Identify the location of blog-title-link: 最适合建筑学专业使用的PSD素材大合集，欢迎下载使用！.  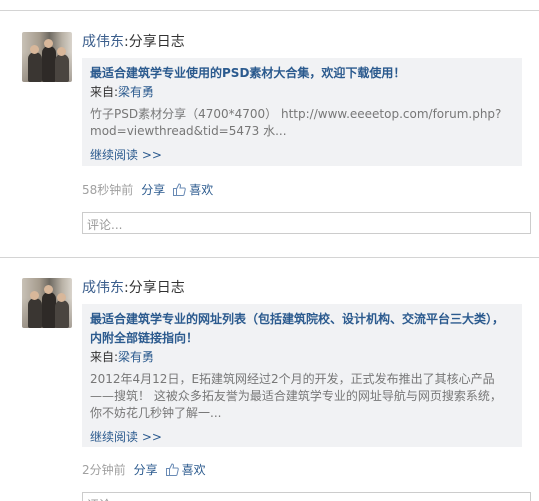
(301, 73).